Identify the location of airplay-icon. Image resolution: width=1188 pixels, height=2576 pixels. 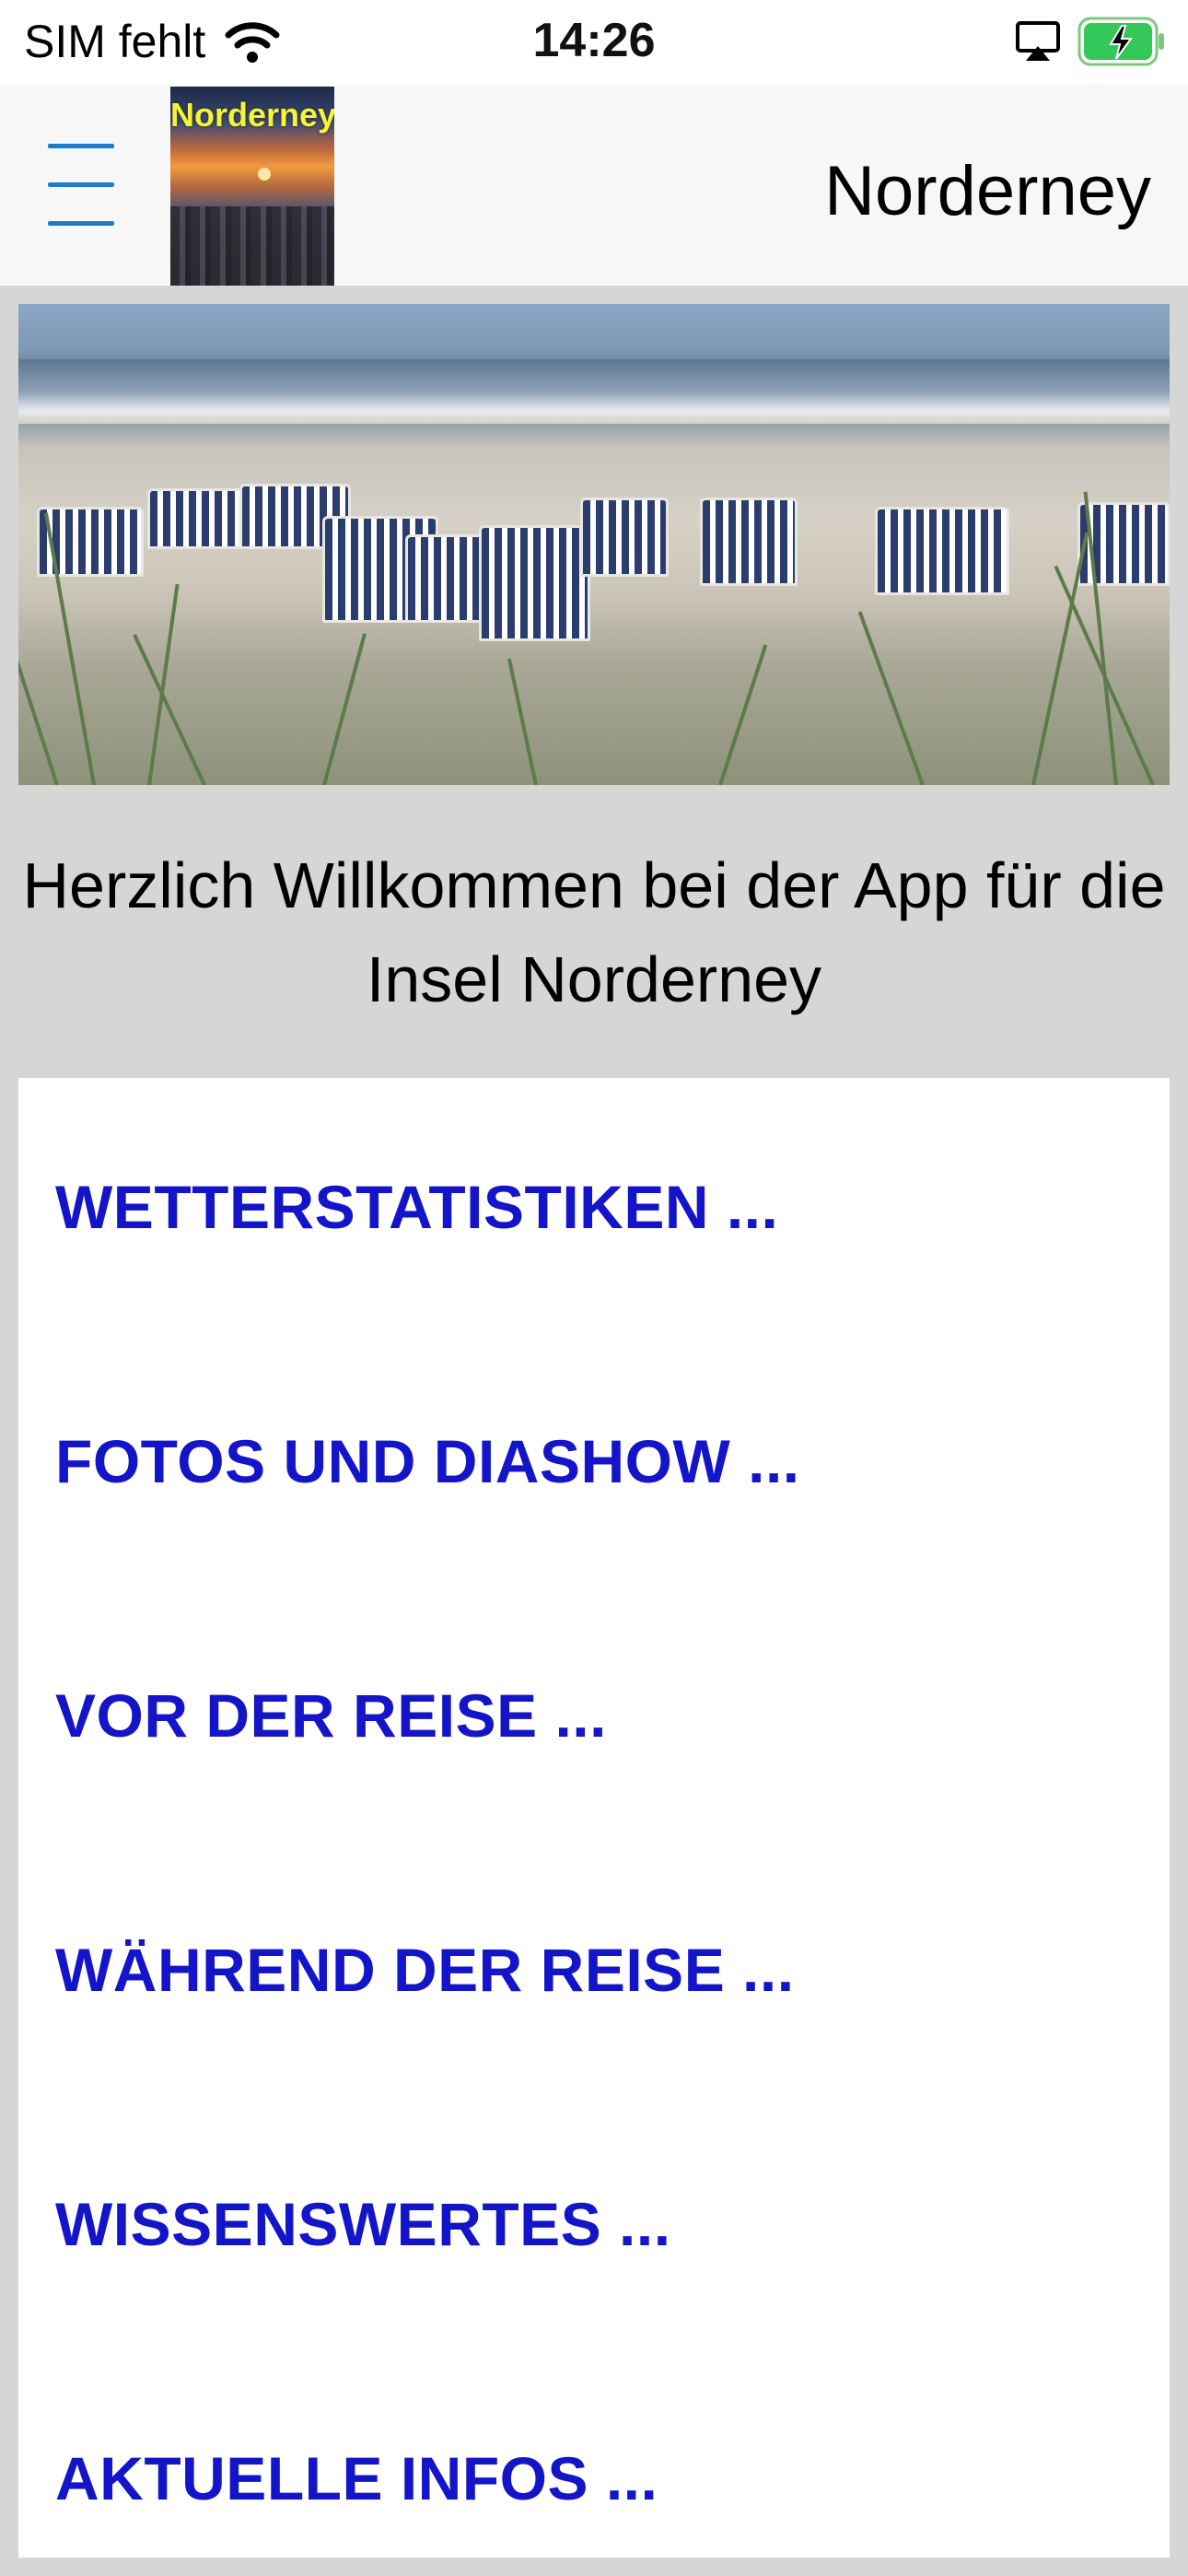
(1038, 41).